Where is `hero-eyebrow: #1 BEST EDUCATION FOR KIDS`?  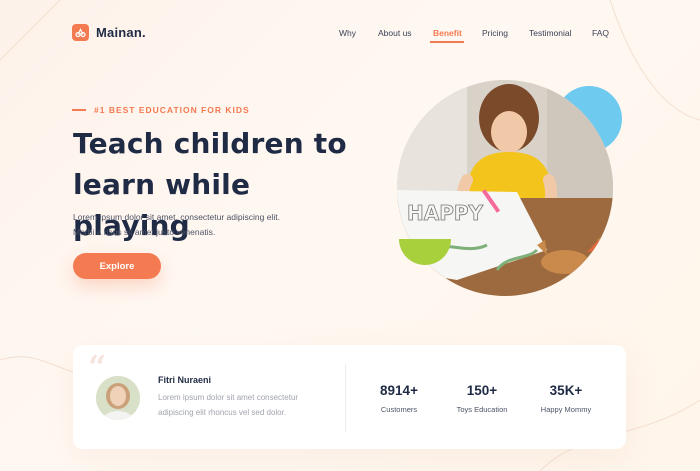
hero-eyebrow: #1 BEST EDUCATION FOR KIDS is located at coordinates (161, 110).